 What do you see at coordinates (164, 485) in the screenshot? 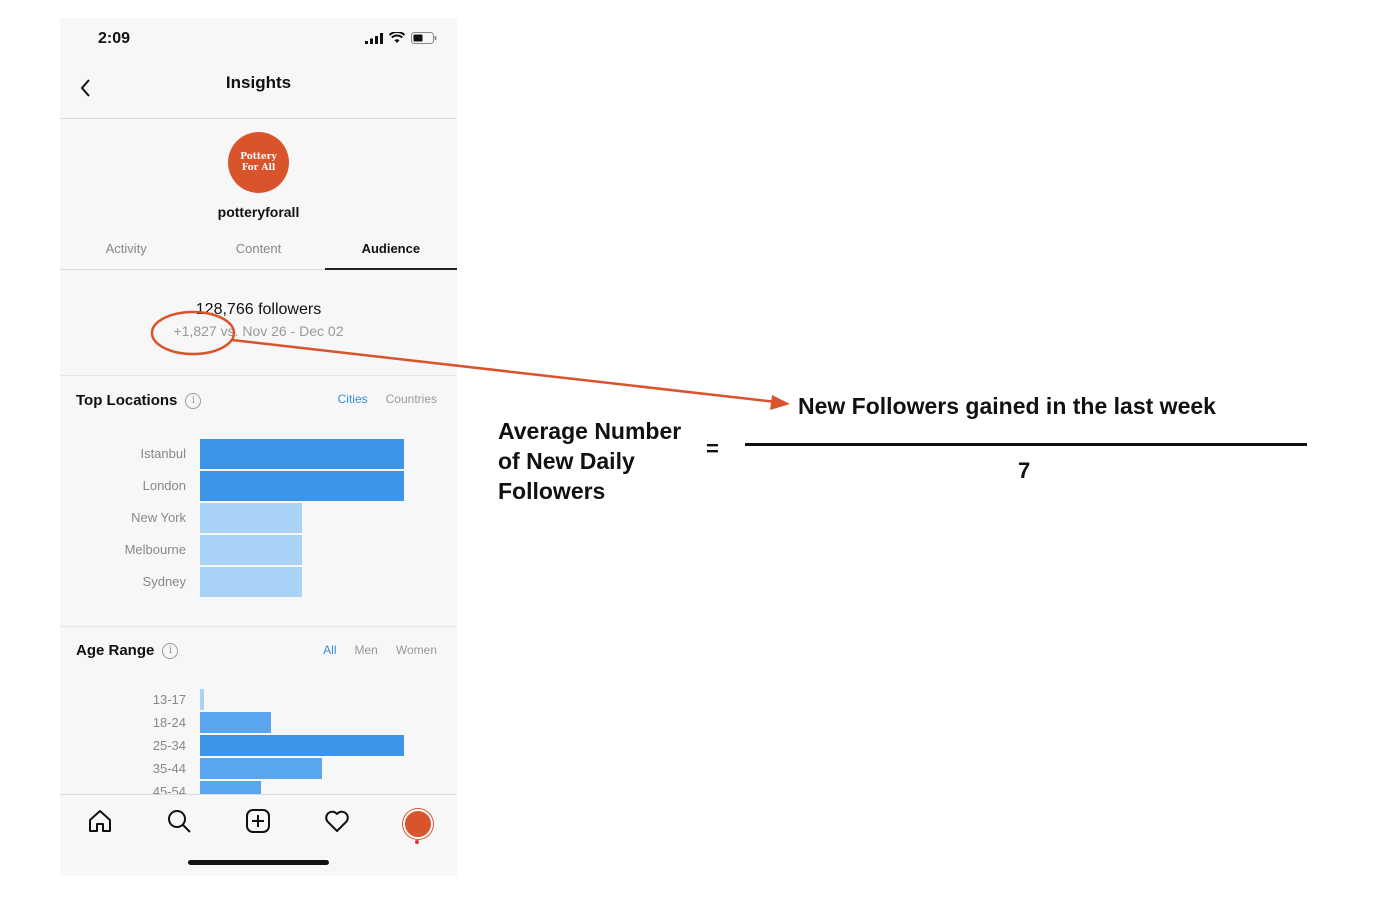
I see `location-label: London` at bounding box center [164, 485].